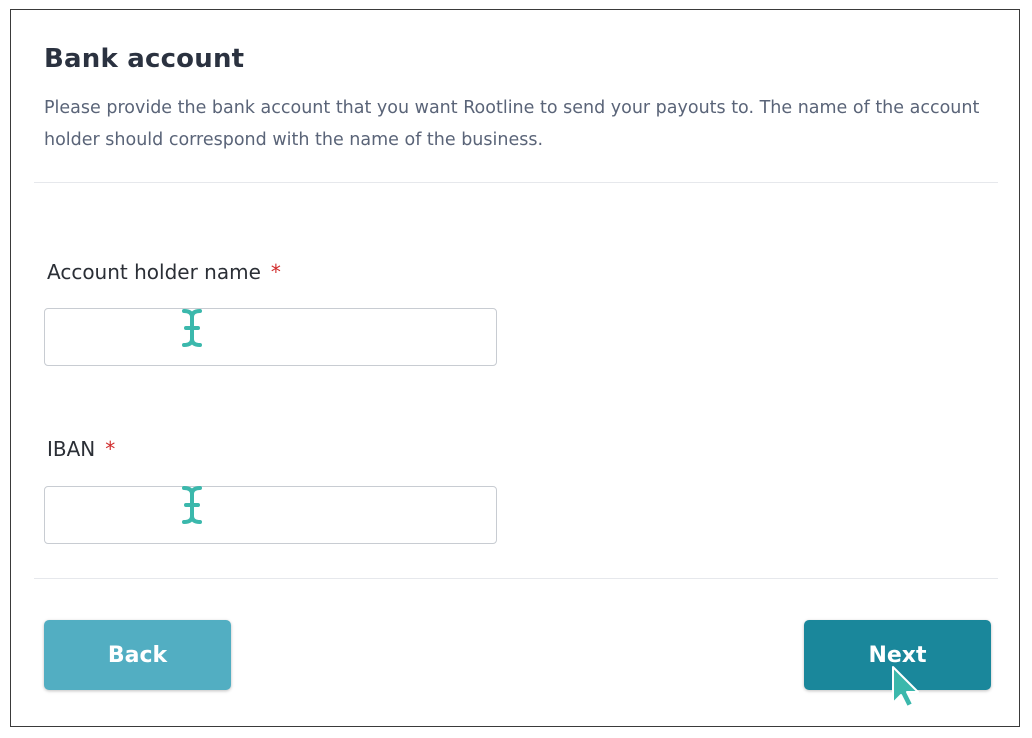 The height and width of the screenshot is (738, 1032). What do you see at coordinates (270, 515) in the screenshot?
I see `iban-input` at bounding box center [270, 515].